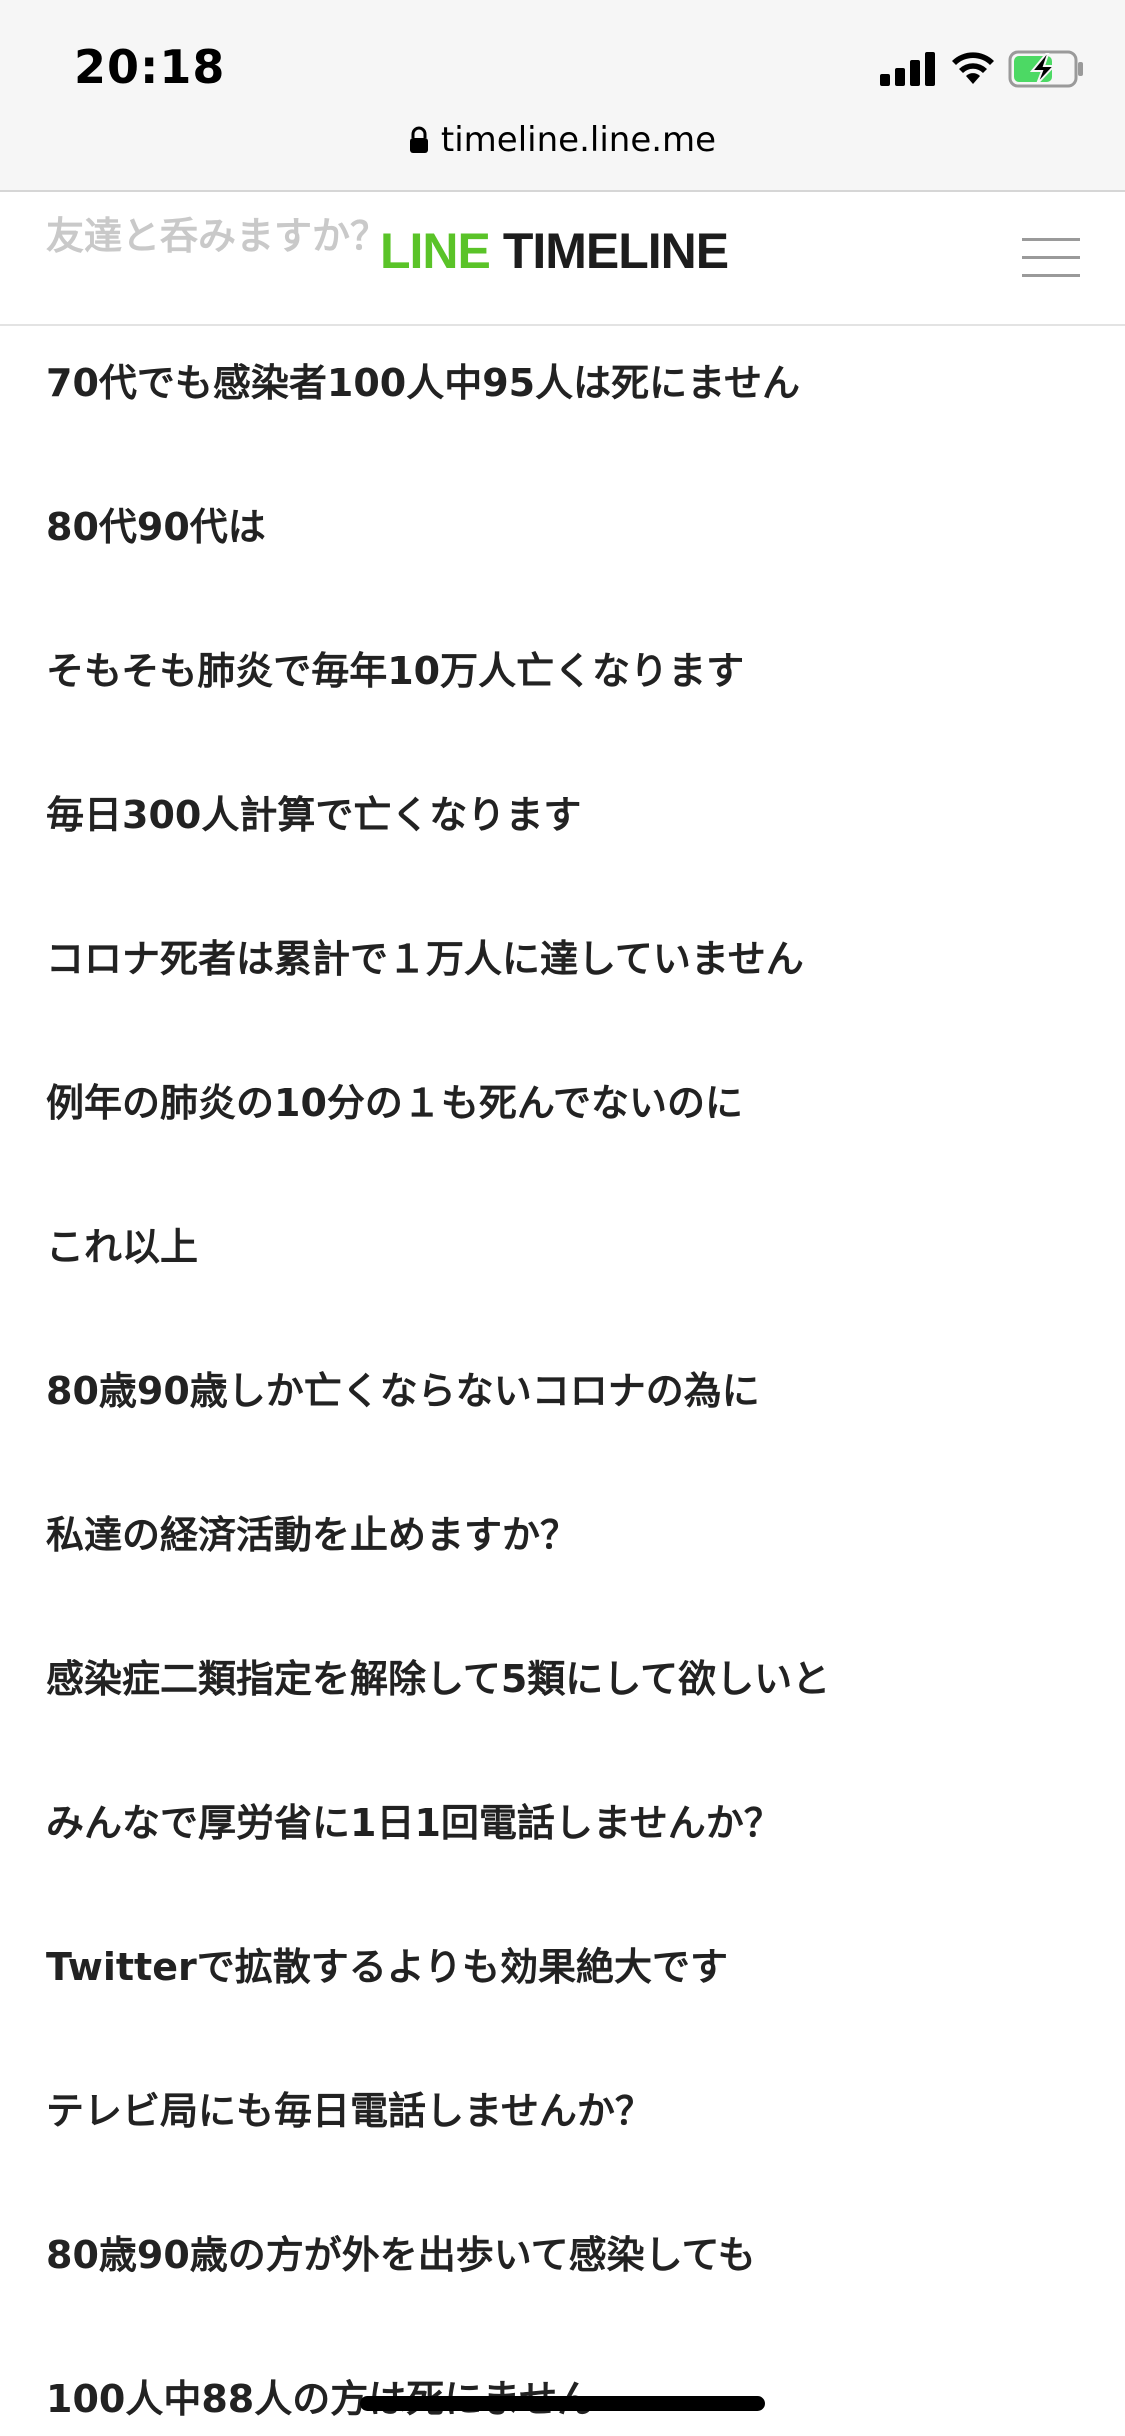  Describe the element at coordinates (395, 671) in the screenshot. I see `post-line: そもそも肺炎で毎年10万人亡くなります` at that location.